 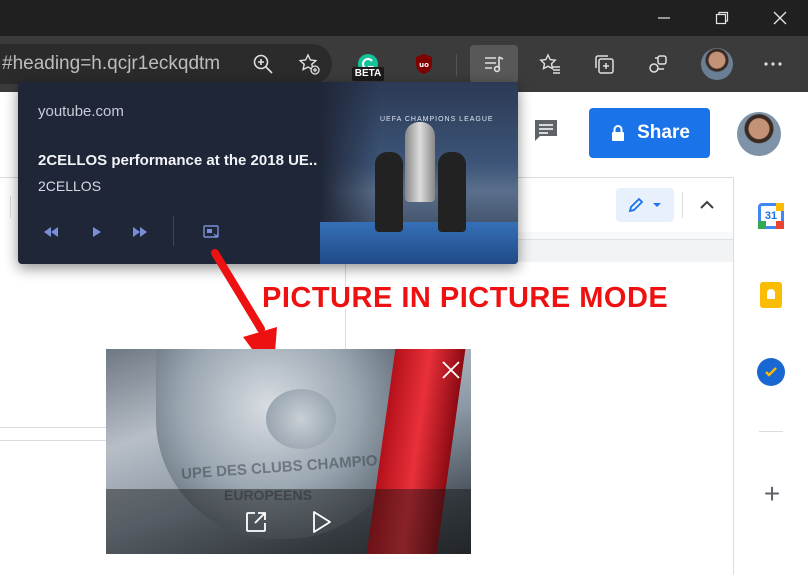 I want to click on pip-play-button, so click(x=321, y=522).